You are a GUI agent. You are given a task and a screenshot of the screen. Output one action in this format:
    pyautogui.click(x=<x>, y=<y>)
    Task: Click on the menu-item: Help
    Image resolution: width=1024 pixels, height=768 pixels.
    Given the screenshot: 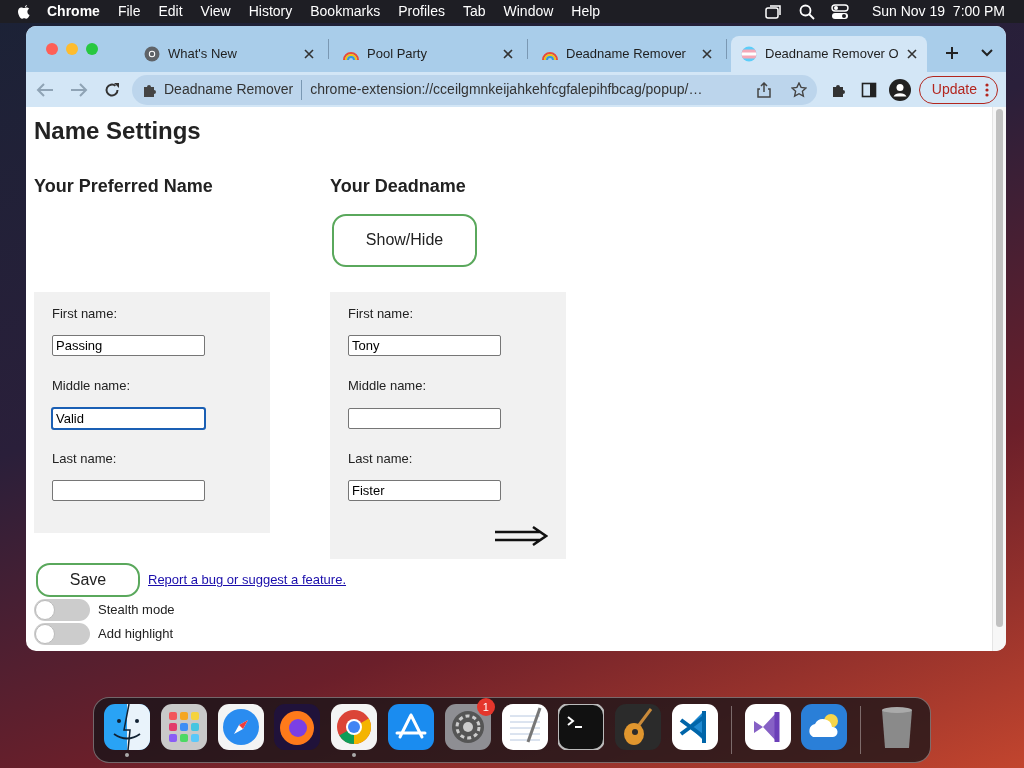 What is the action you would take?
    pyautogui.click(x=586, y=11)
    